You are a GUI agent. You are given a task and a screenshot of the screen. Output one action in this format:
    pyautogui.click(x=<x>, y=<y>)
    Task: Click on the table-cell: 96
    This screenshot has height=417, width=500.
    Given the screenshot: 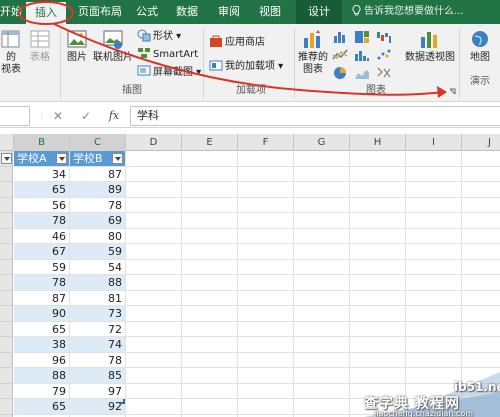 What is the action you would take?
    pyautogui.click(x=42, y=360)
    